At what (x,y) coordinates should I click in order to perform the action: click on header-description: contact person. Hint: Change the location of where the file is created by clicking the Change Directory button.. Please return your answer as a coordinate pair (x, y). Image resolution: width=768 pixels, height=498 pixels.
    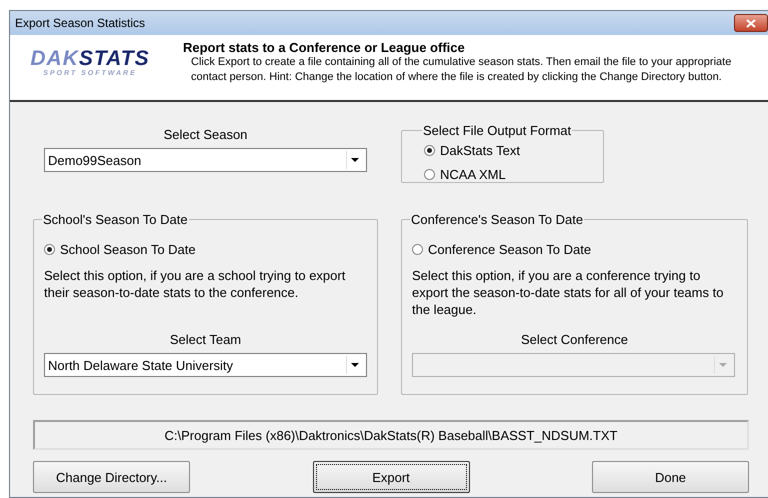
    Looking at the image, I should click on (457, 77).